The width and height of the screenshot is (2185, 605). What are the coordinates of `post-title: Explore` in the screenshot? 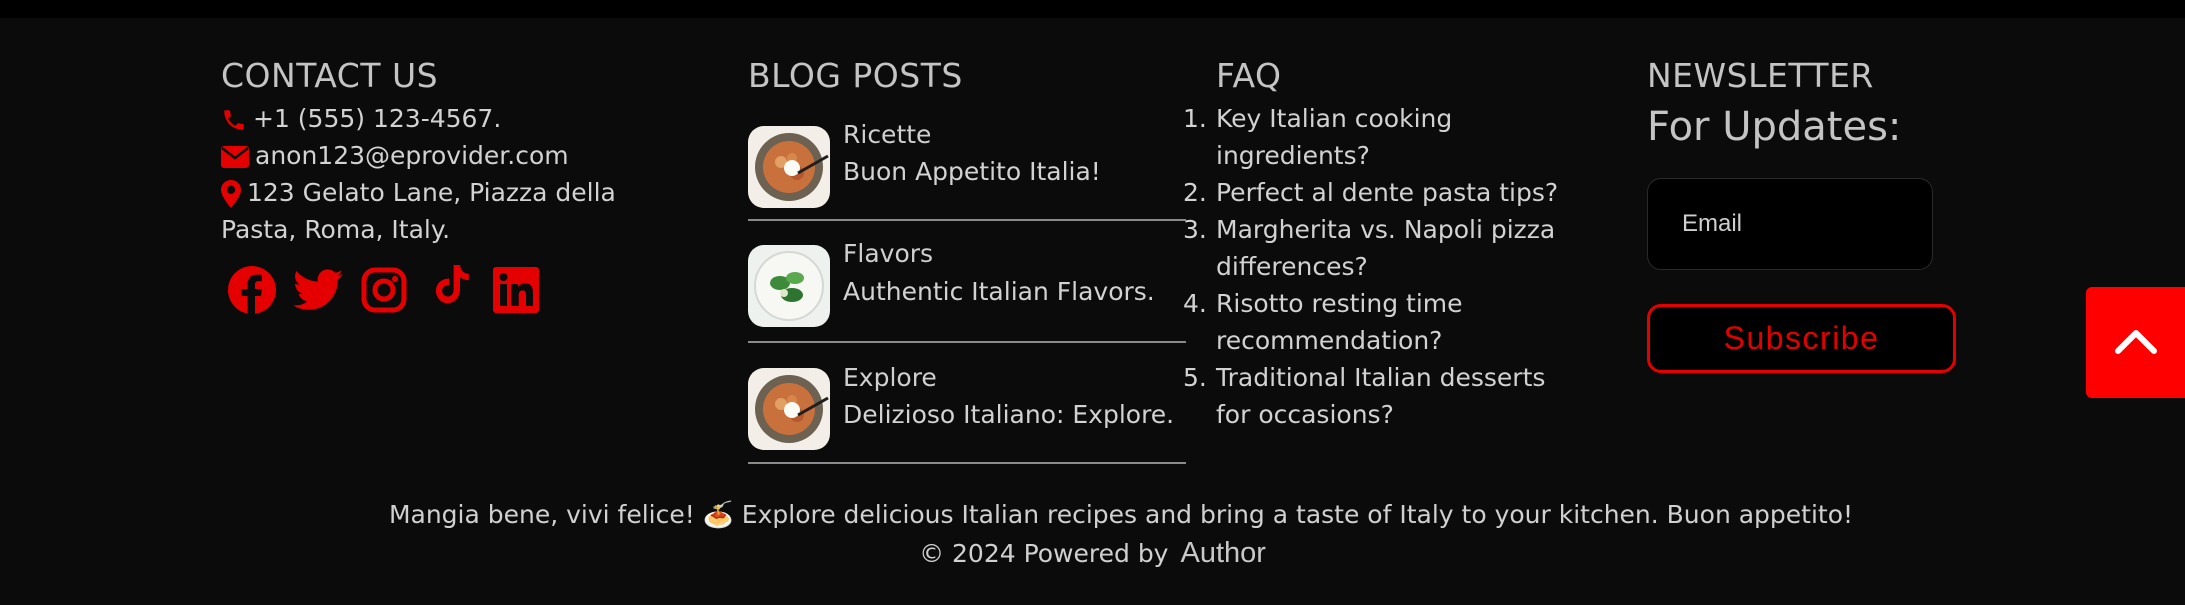 It's located at (890, 377).